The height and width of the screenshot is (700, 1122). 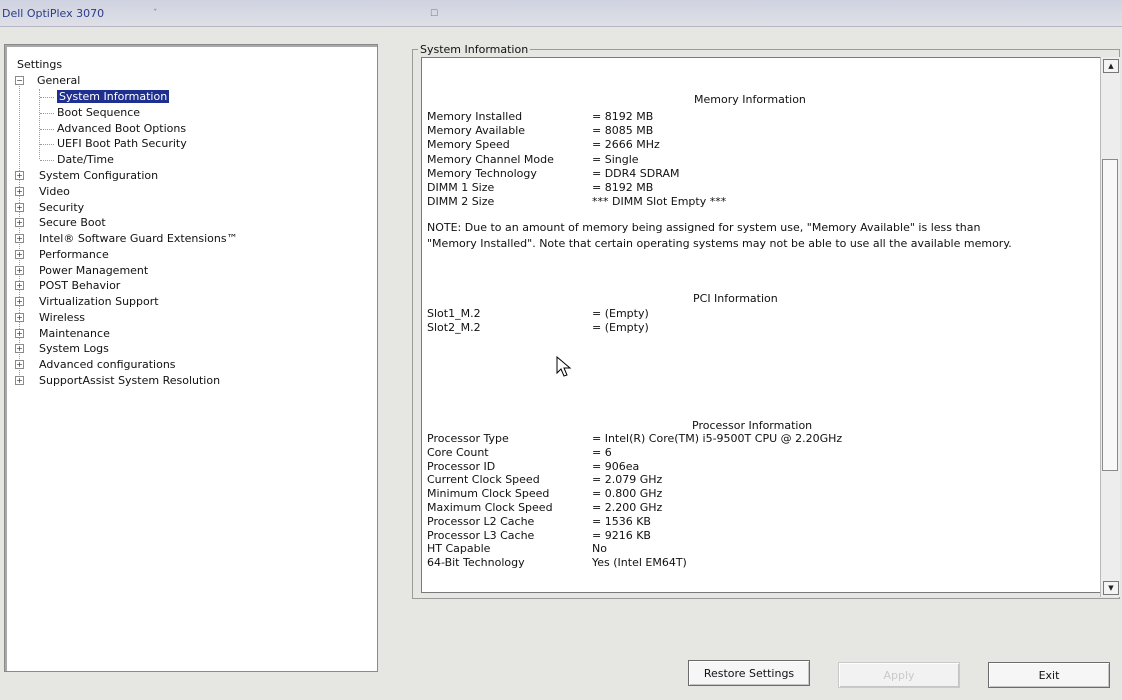 What do you see at coordinates (564, 366) in the screenshot?
I see `mouse-cursor-icon` at bounding box center [564, 366].